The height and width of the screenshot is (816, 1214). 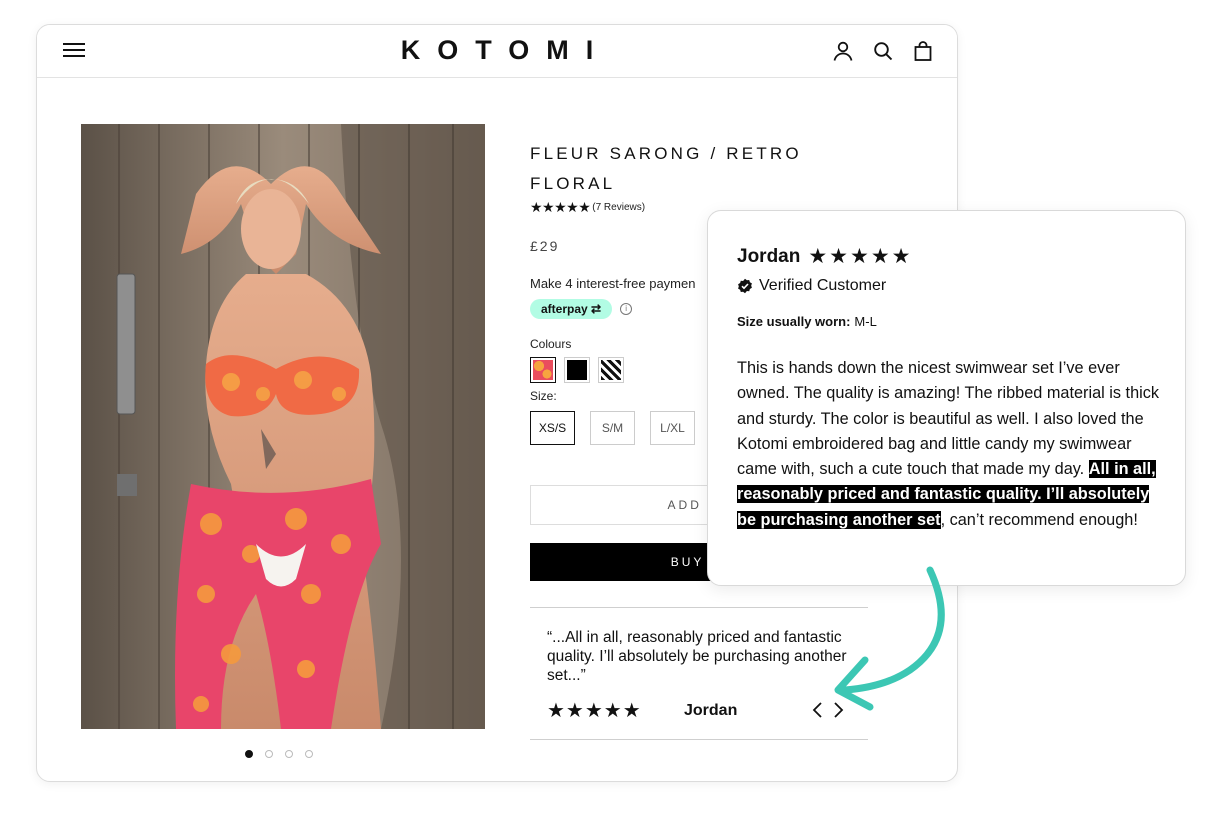 I want to click on reviews-count: (7 Reviews), so click(x=618, y=207).